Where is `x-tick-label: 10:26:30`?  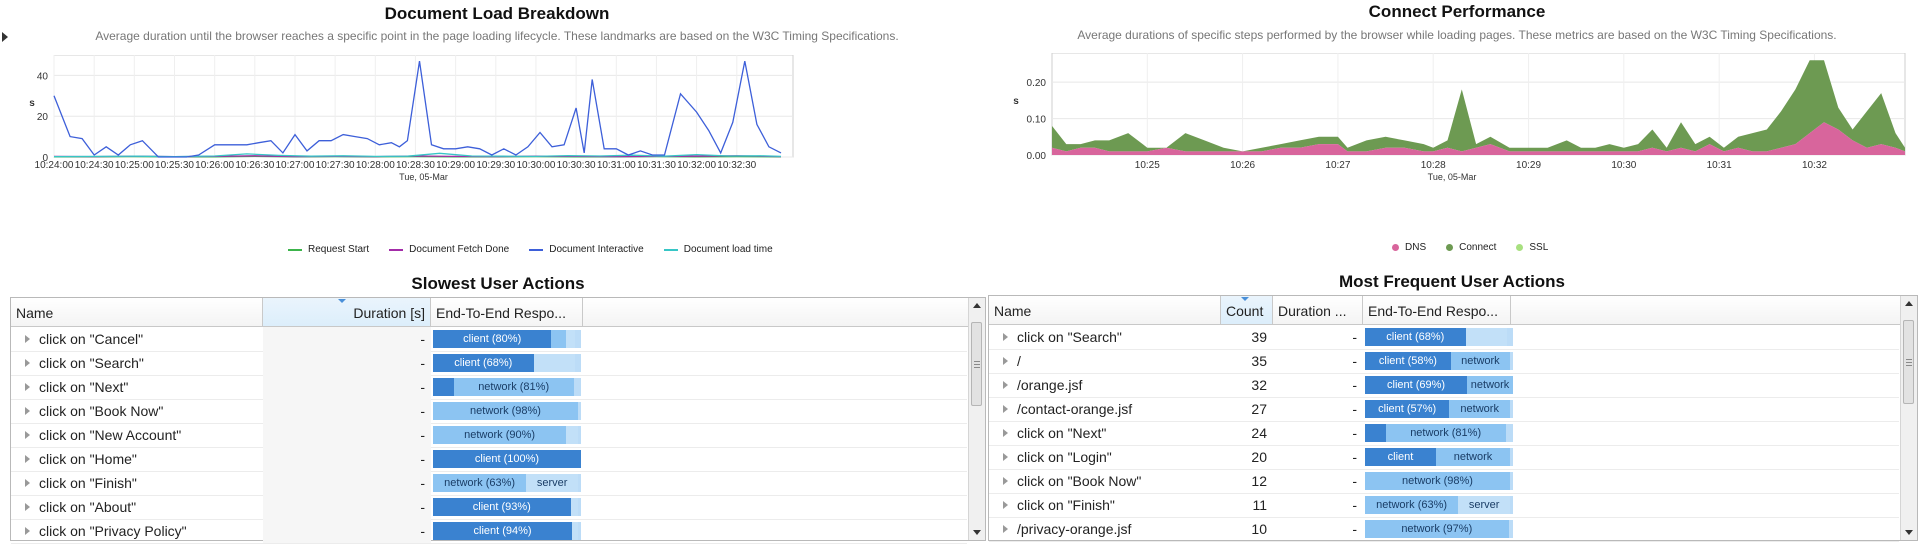 x-tick-label: 10:26:30 is located at coordinates (254, 165).